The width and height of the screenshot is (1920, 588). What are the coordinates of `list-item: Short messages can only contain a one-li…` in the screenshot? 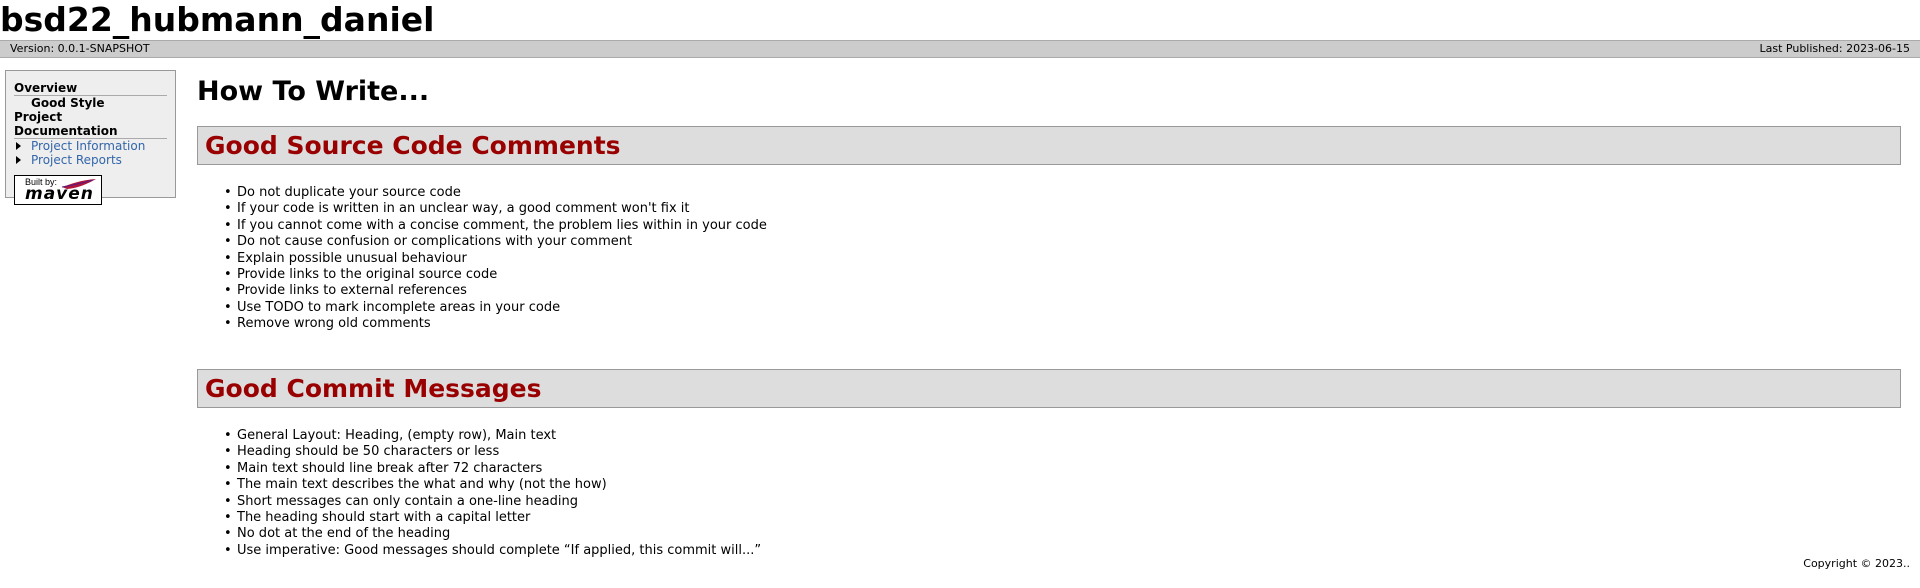 It's located at (1049, 502).